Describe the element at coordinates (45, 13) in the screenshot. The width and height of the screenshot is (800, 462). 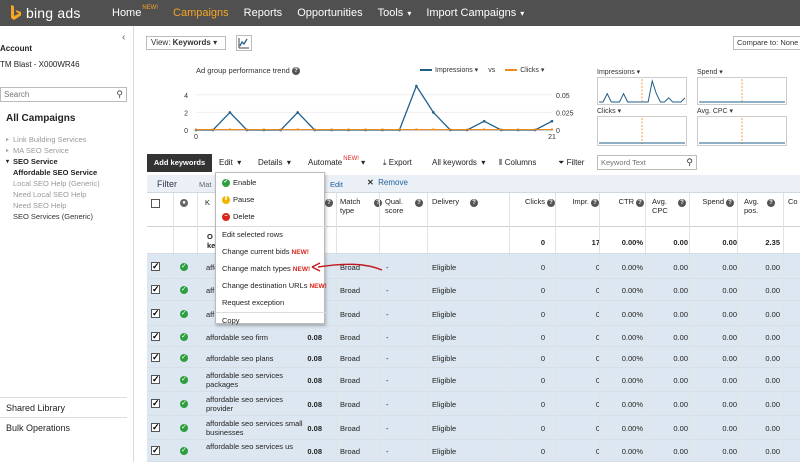
I see `bing-ads-logo: bing ads` at that location.